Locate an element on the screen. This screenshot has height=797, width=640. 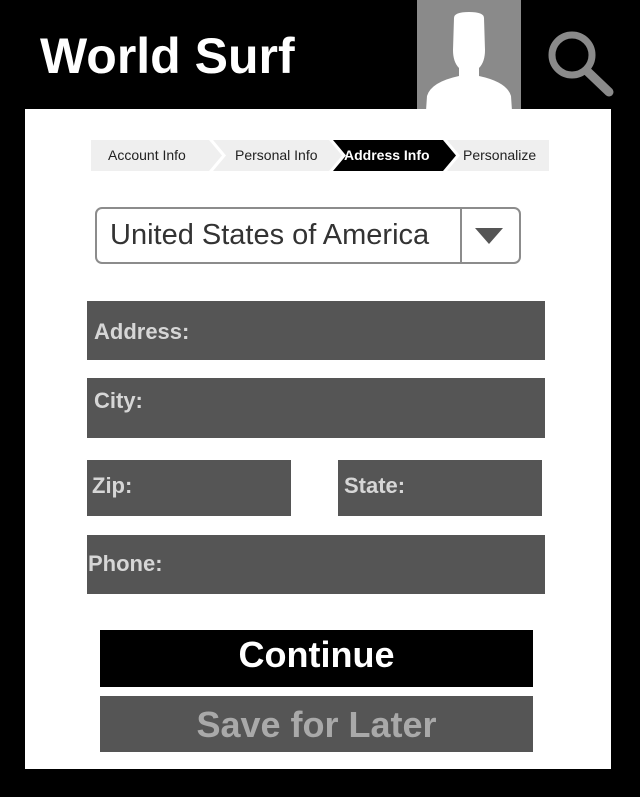
step-label: Personal Info is located at coordinates (276, 155).